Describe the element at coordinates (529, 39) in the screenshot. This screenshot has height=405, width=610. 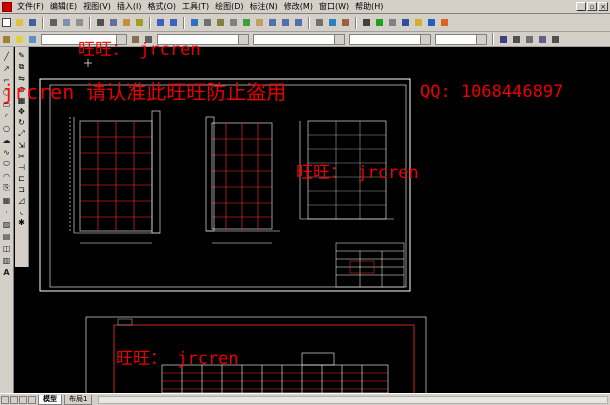
I see `table-style-icon` at that location.